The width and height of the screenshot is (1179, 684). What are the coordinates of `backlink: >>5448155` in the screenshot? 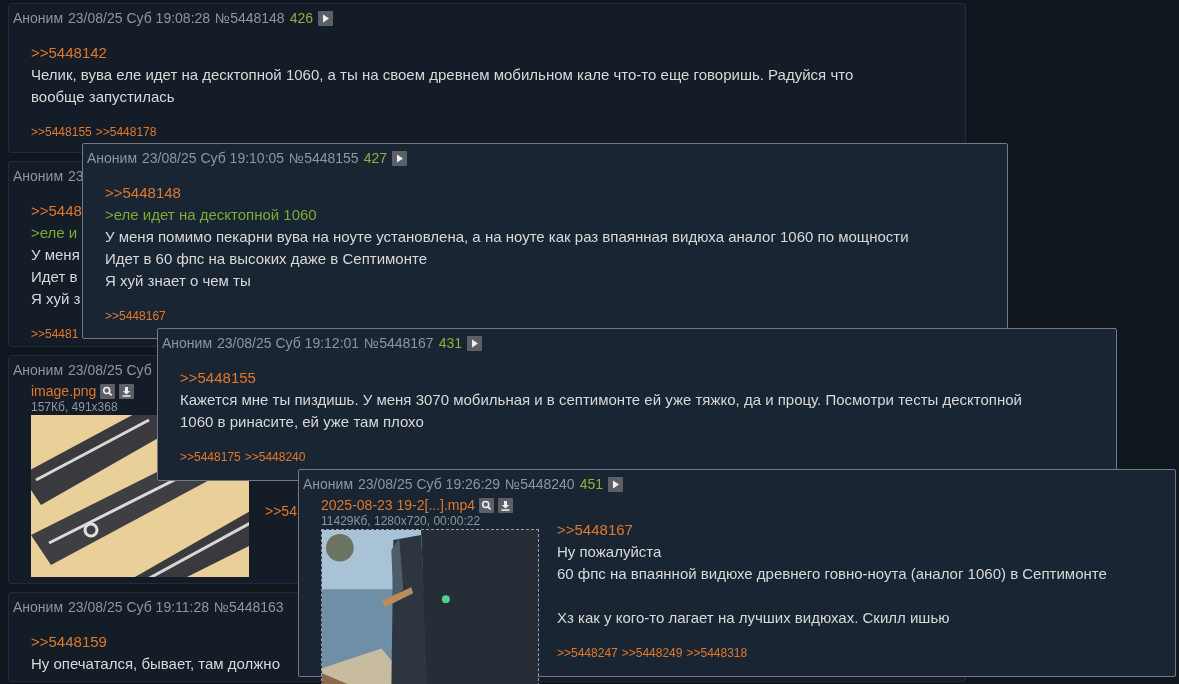 It's located at (61, 132).